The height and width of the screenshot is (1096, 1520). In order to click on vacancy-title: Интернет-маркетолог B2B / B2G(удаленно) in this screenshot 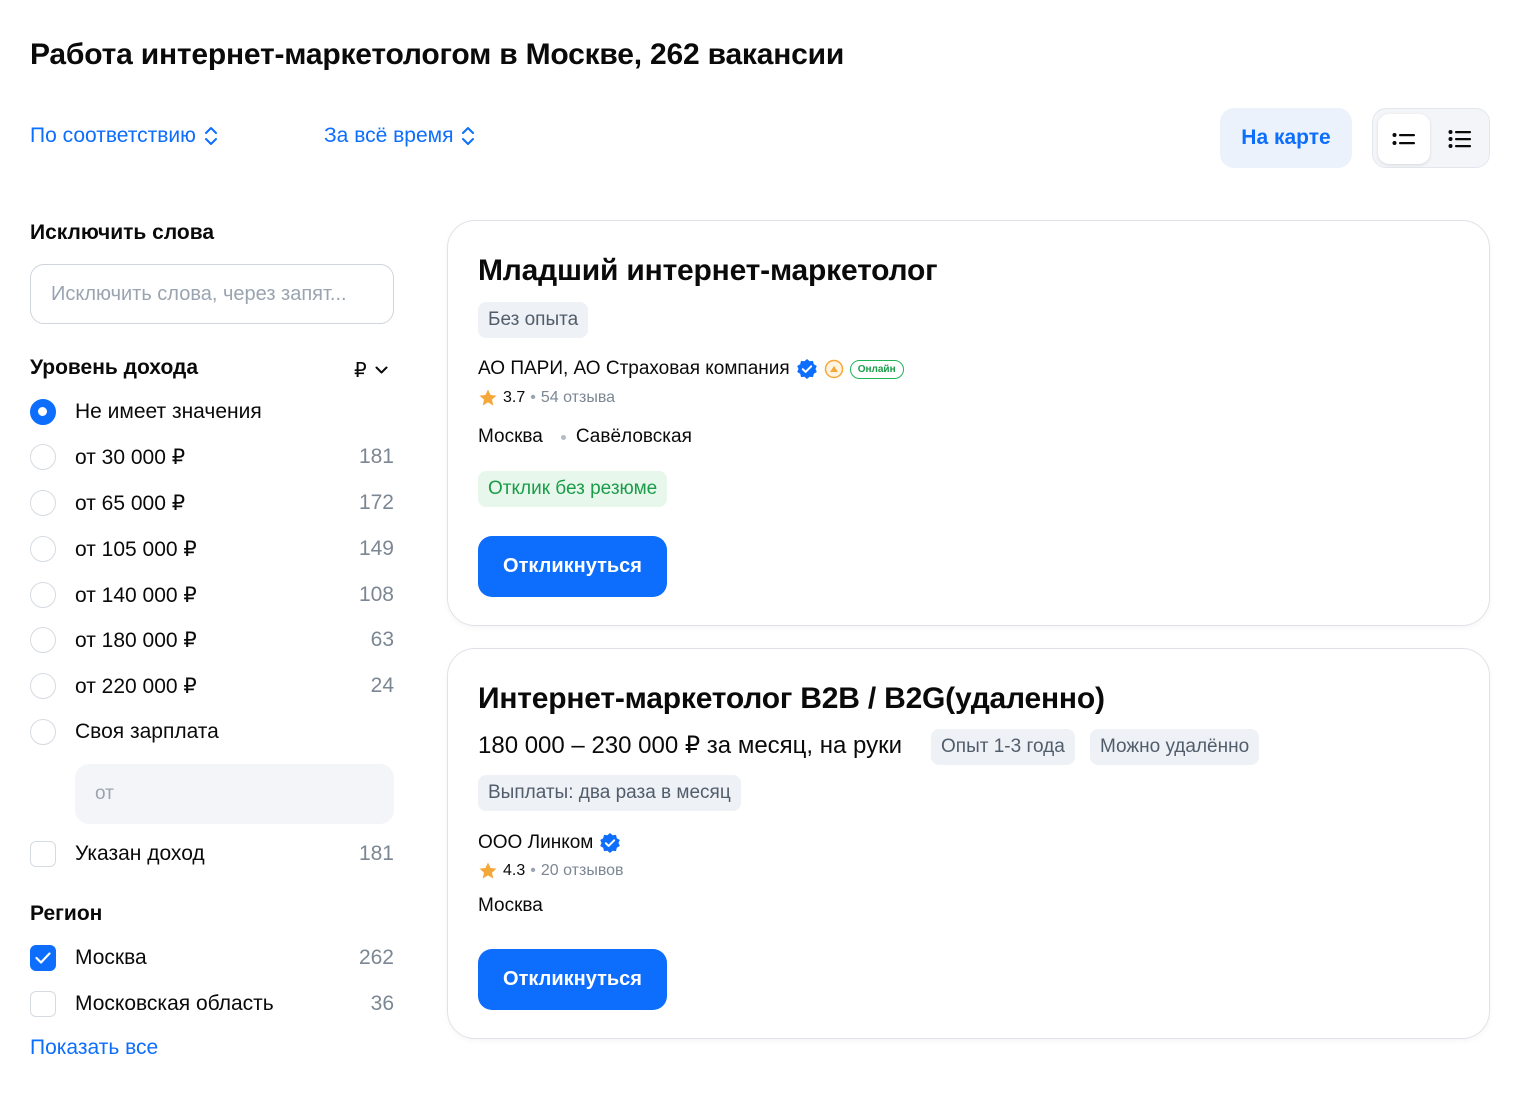, I will do `click(791, 699)`.